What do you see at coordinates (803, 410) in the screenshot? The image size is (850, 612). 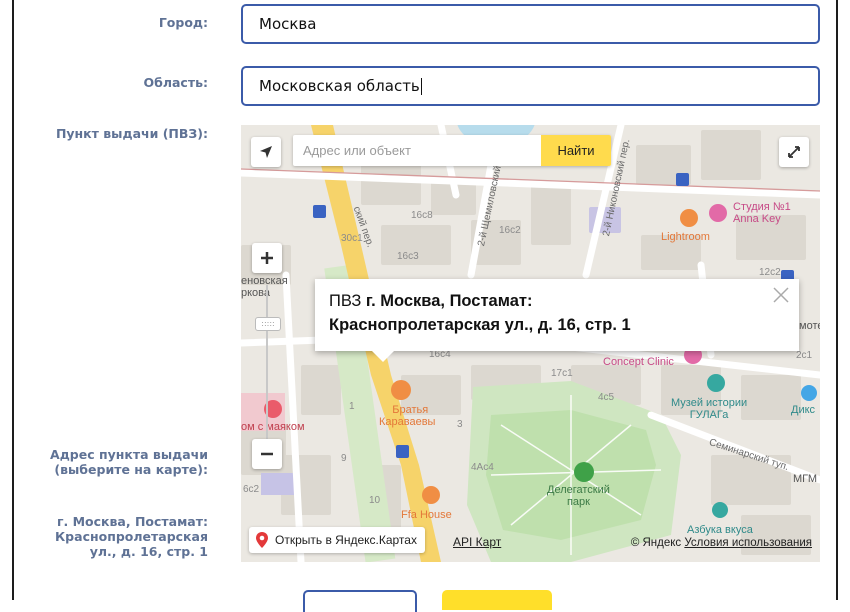 I see `poi-label: Дикс` at bounding box center [803, 410].